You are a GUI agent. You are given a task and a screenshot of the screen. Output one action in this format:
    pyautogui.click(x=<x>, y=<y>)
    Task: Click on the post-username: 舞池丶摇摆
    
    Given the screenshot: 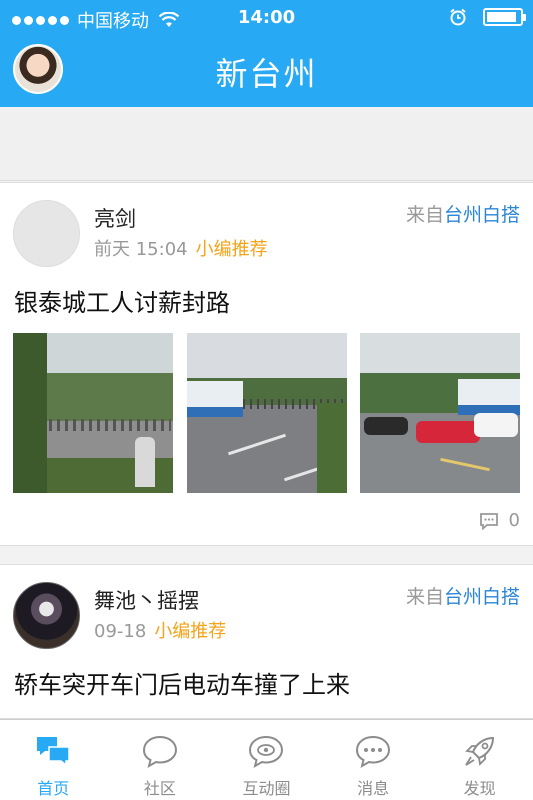 What is the action you would take?
    pyautogui.click(x=146, y=600)
    